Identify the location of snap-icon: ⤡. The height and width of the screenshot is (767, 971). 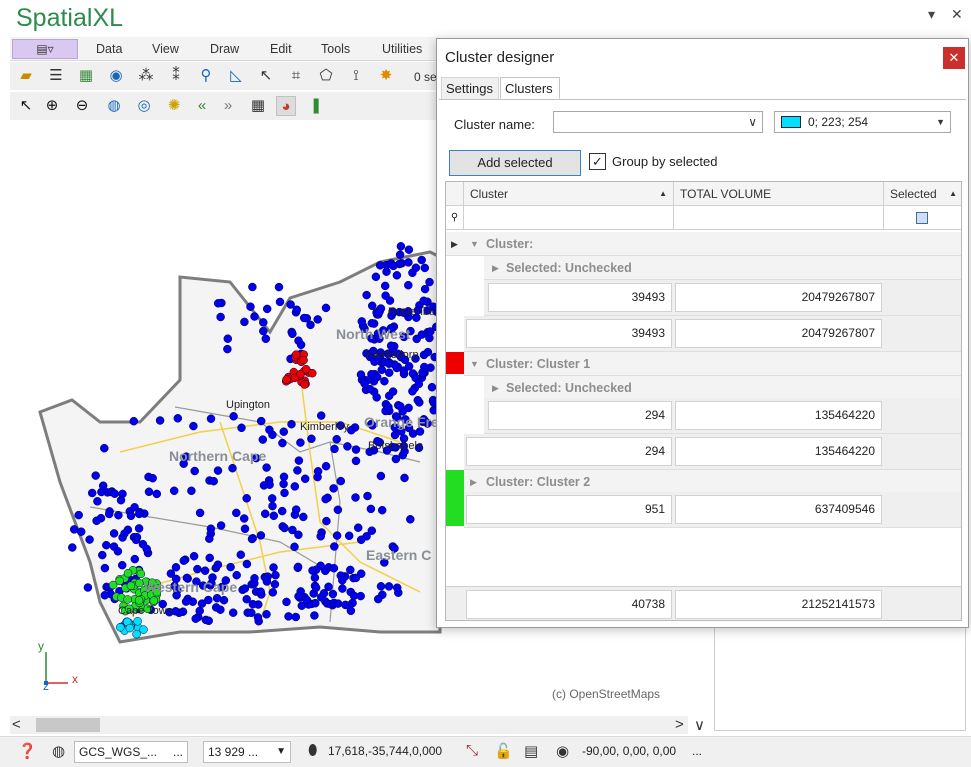
(472, 750).